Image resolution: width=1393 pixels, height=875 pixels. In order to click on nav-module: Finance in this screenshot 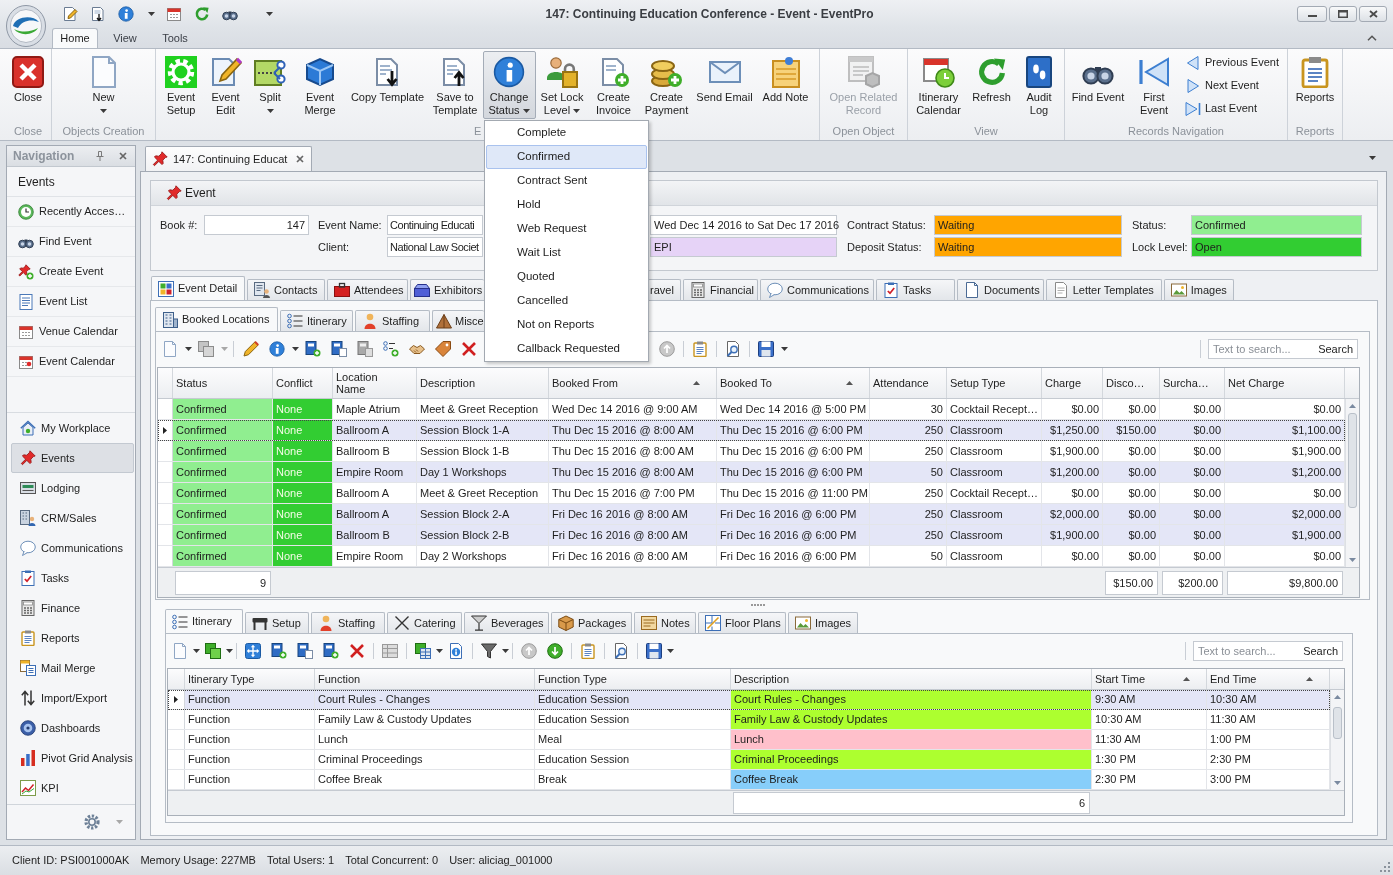, I will do `click(72, 608)`.